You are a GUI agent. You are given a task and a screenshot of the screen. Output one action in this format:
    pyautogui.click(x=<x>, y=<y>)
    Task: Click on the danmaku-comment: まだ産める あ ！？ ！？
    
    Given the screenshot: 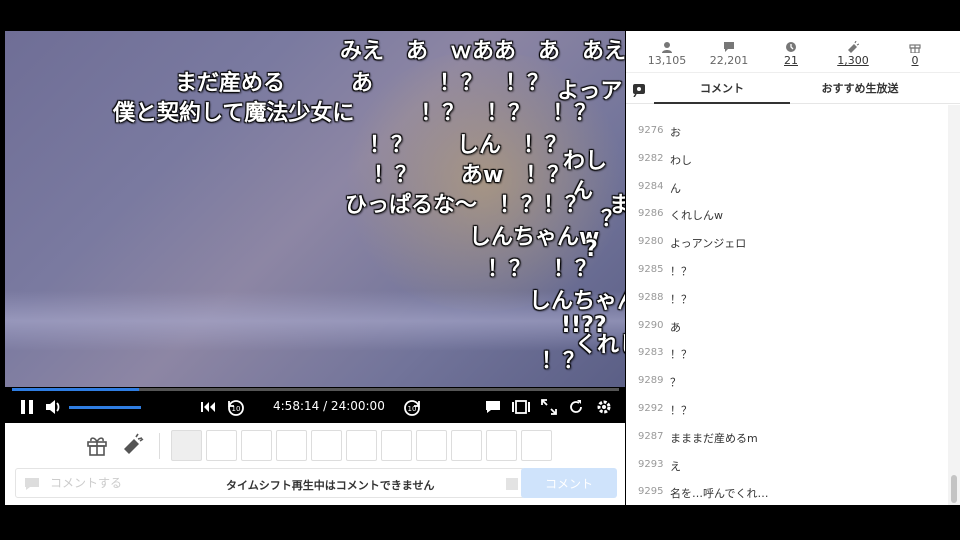 What is the action you would take?
    pyautogui.click(x=362, y=83)
    